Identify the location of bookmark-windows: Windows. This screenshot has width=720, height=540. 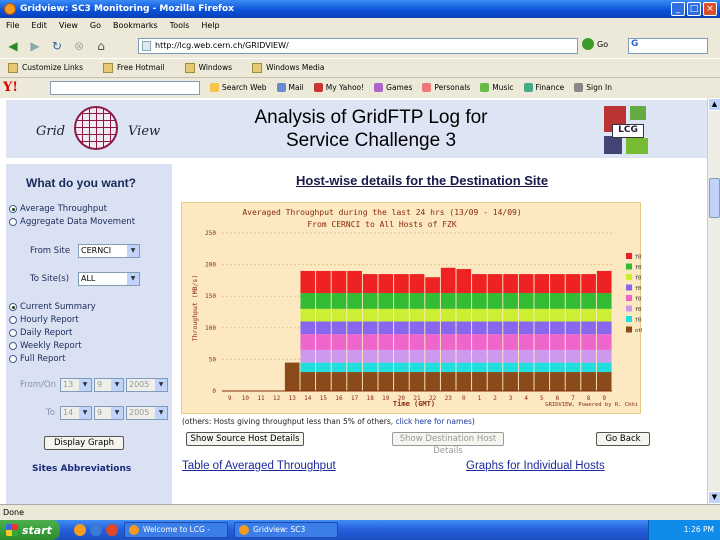
(208, 67).